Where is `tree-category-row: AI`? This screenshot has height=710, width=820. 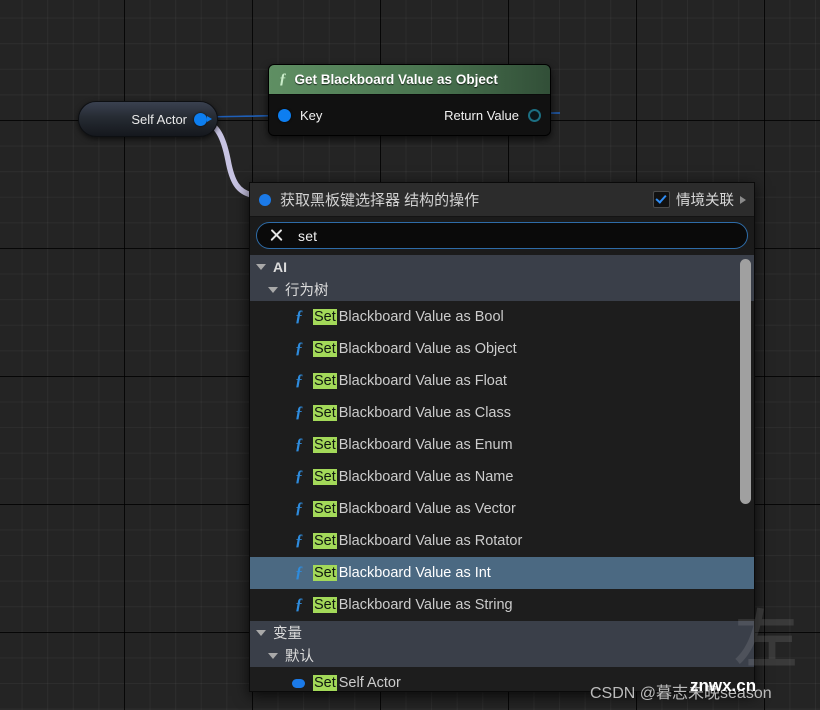 tree-category-row: AI is located at coordinates (502, 266).